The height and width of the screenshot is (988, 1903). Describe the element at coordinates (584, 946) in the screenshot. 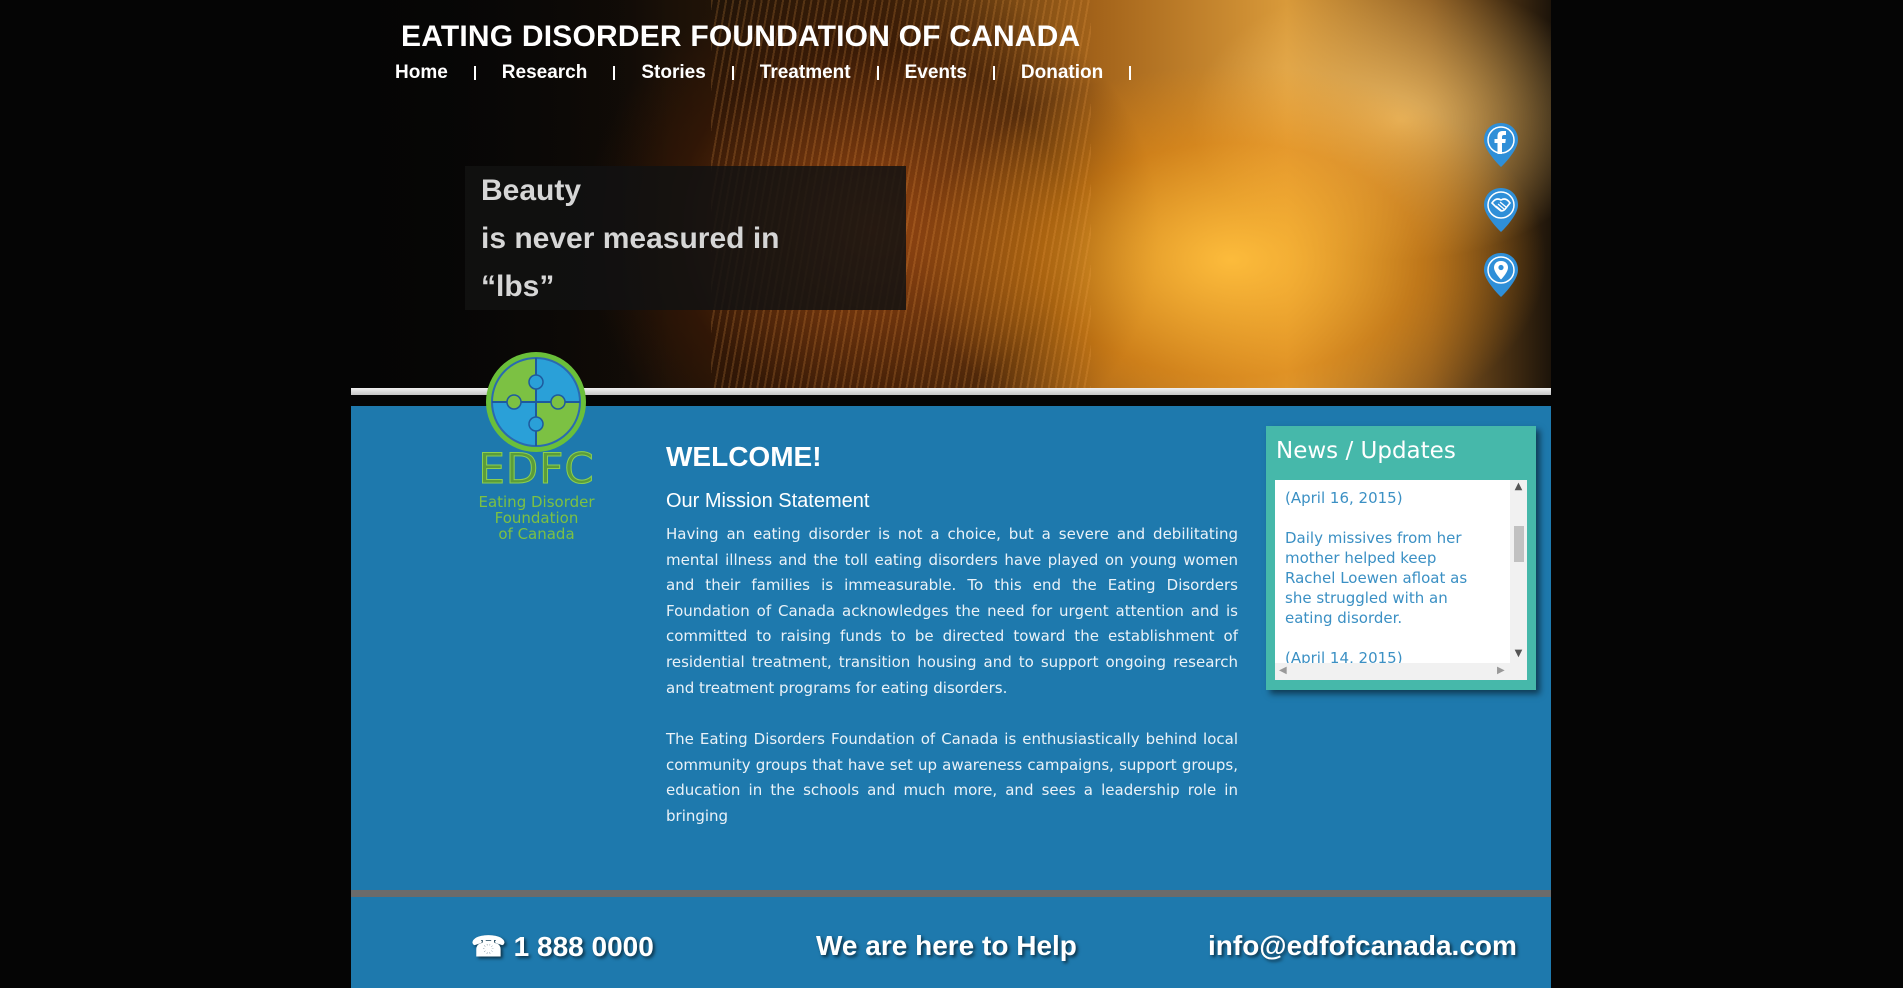

I see `phone-number: 1 888 0000` at that location.